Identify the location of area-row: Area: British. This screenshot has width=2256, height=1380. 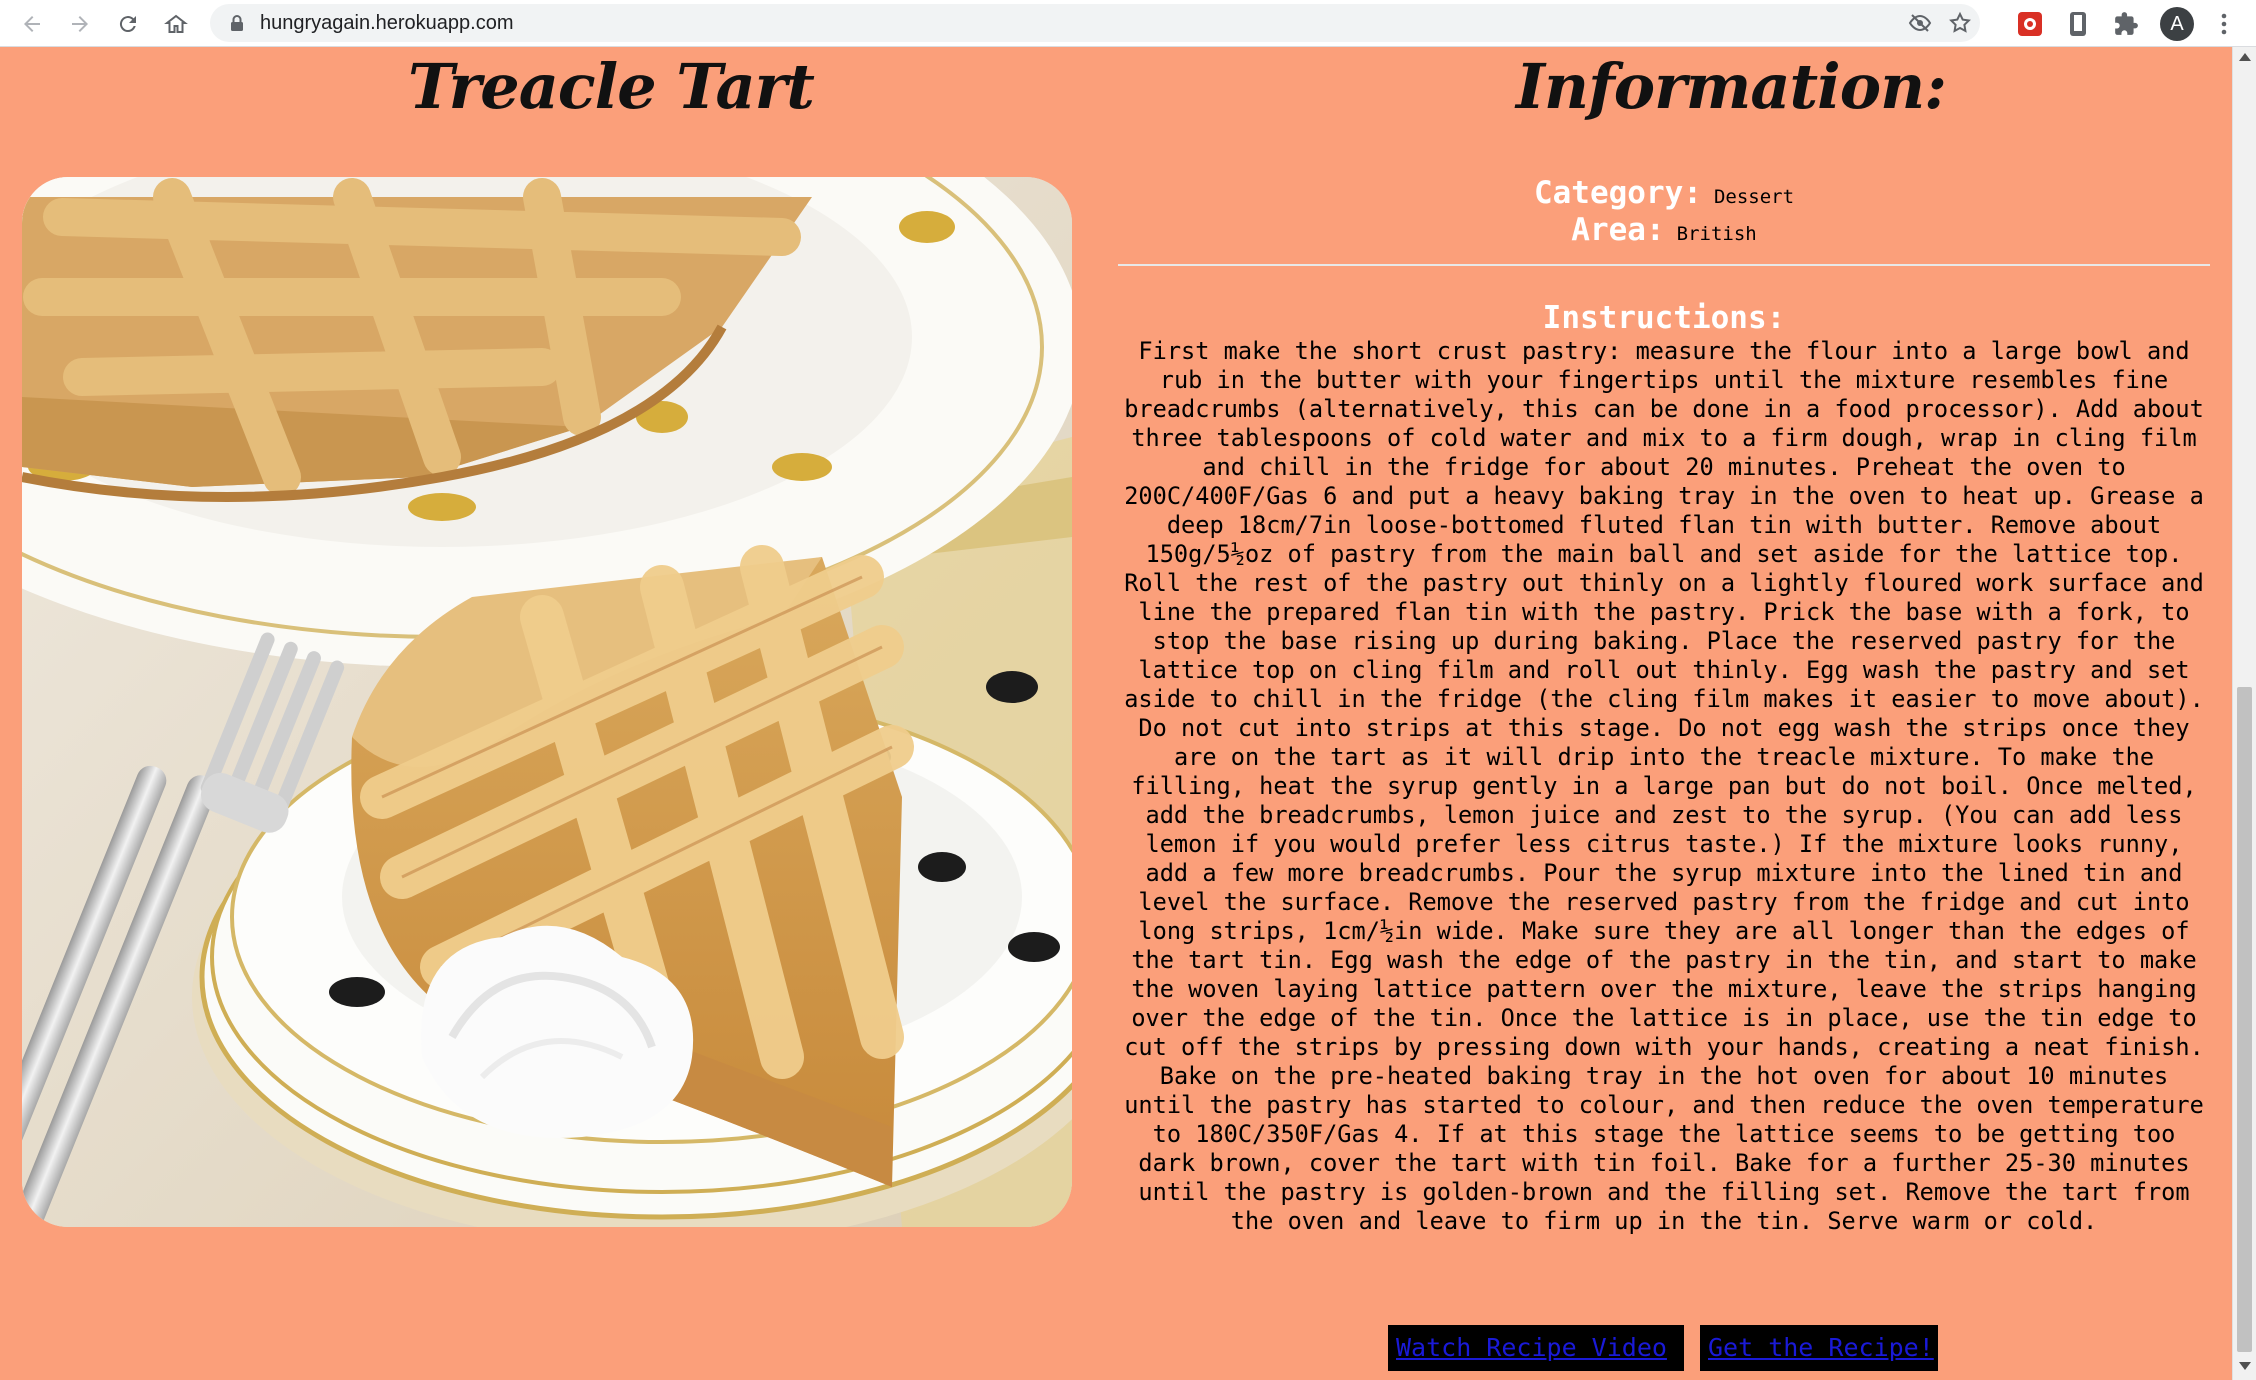
(1664, 230).